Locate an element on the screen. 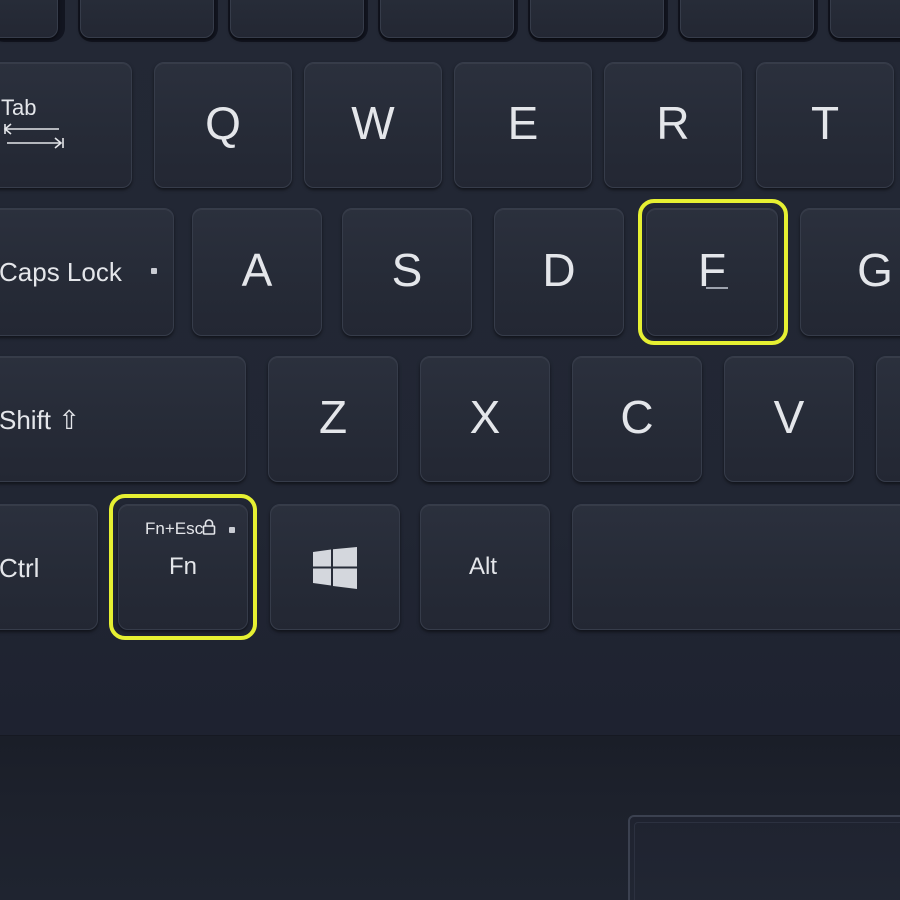 This screenshot has height=900, width=900. highlight-fn-key is located at coordinates (183, 567).